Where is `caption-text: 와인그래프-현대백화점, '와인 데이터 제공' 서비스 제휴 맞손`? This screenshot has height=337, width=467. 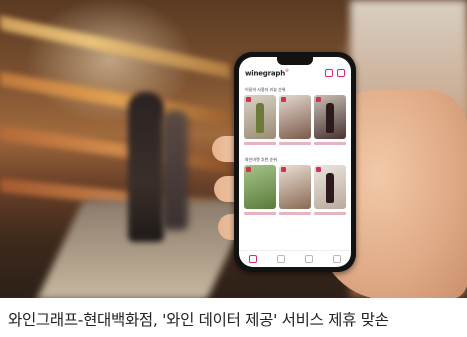 caption-text: 와인그래프-현대백화점, '와인 데이터 제공' 서비스 제휴 맞손 is located at coordinates (198, 319).